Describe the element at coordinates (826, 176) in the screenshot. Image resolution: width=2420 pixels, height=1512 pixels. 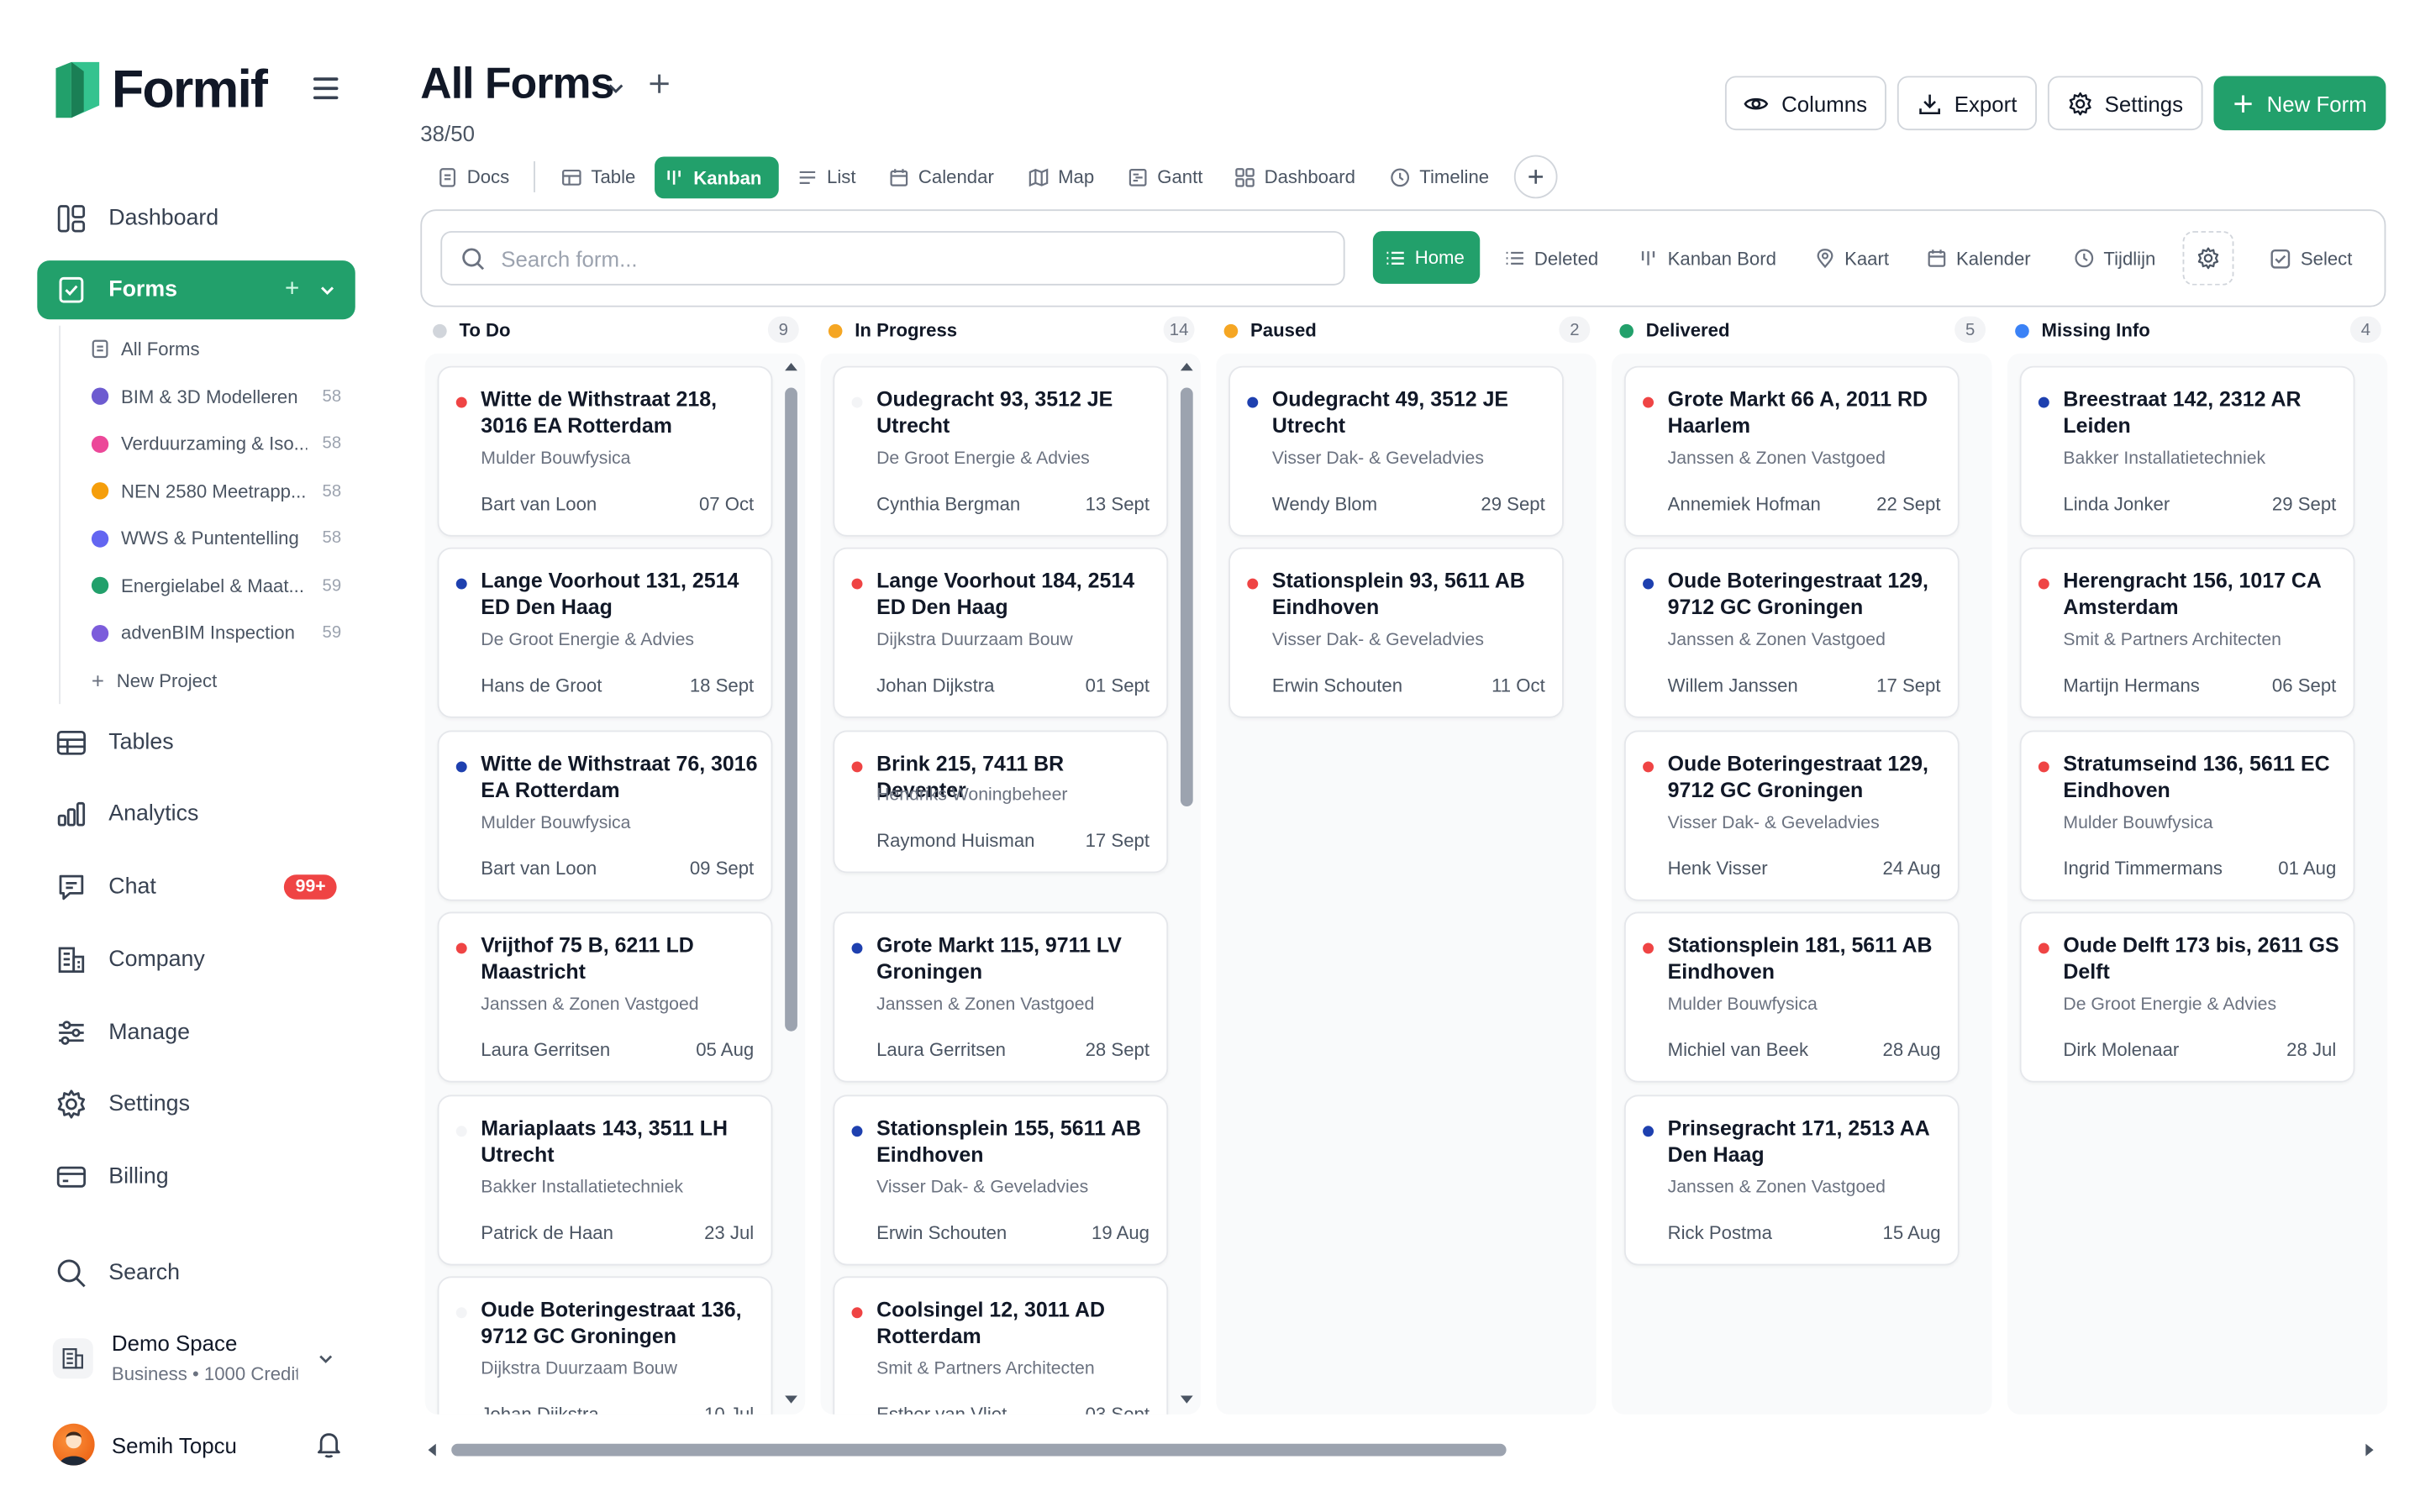
I see `view-tab-list: List` at that location.